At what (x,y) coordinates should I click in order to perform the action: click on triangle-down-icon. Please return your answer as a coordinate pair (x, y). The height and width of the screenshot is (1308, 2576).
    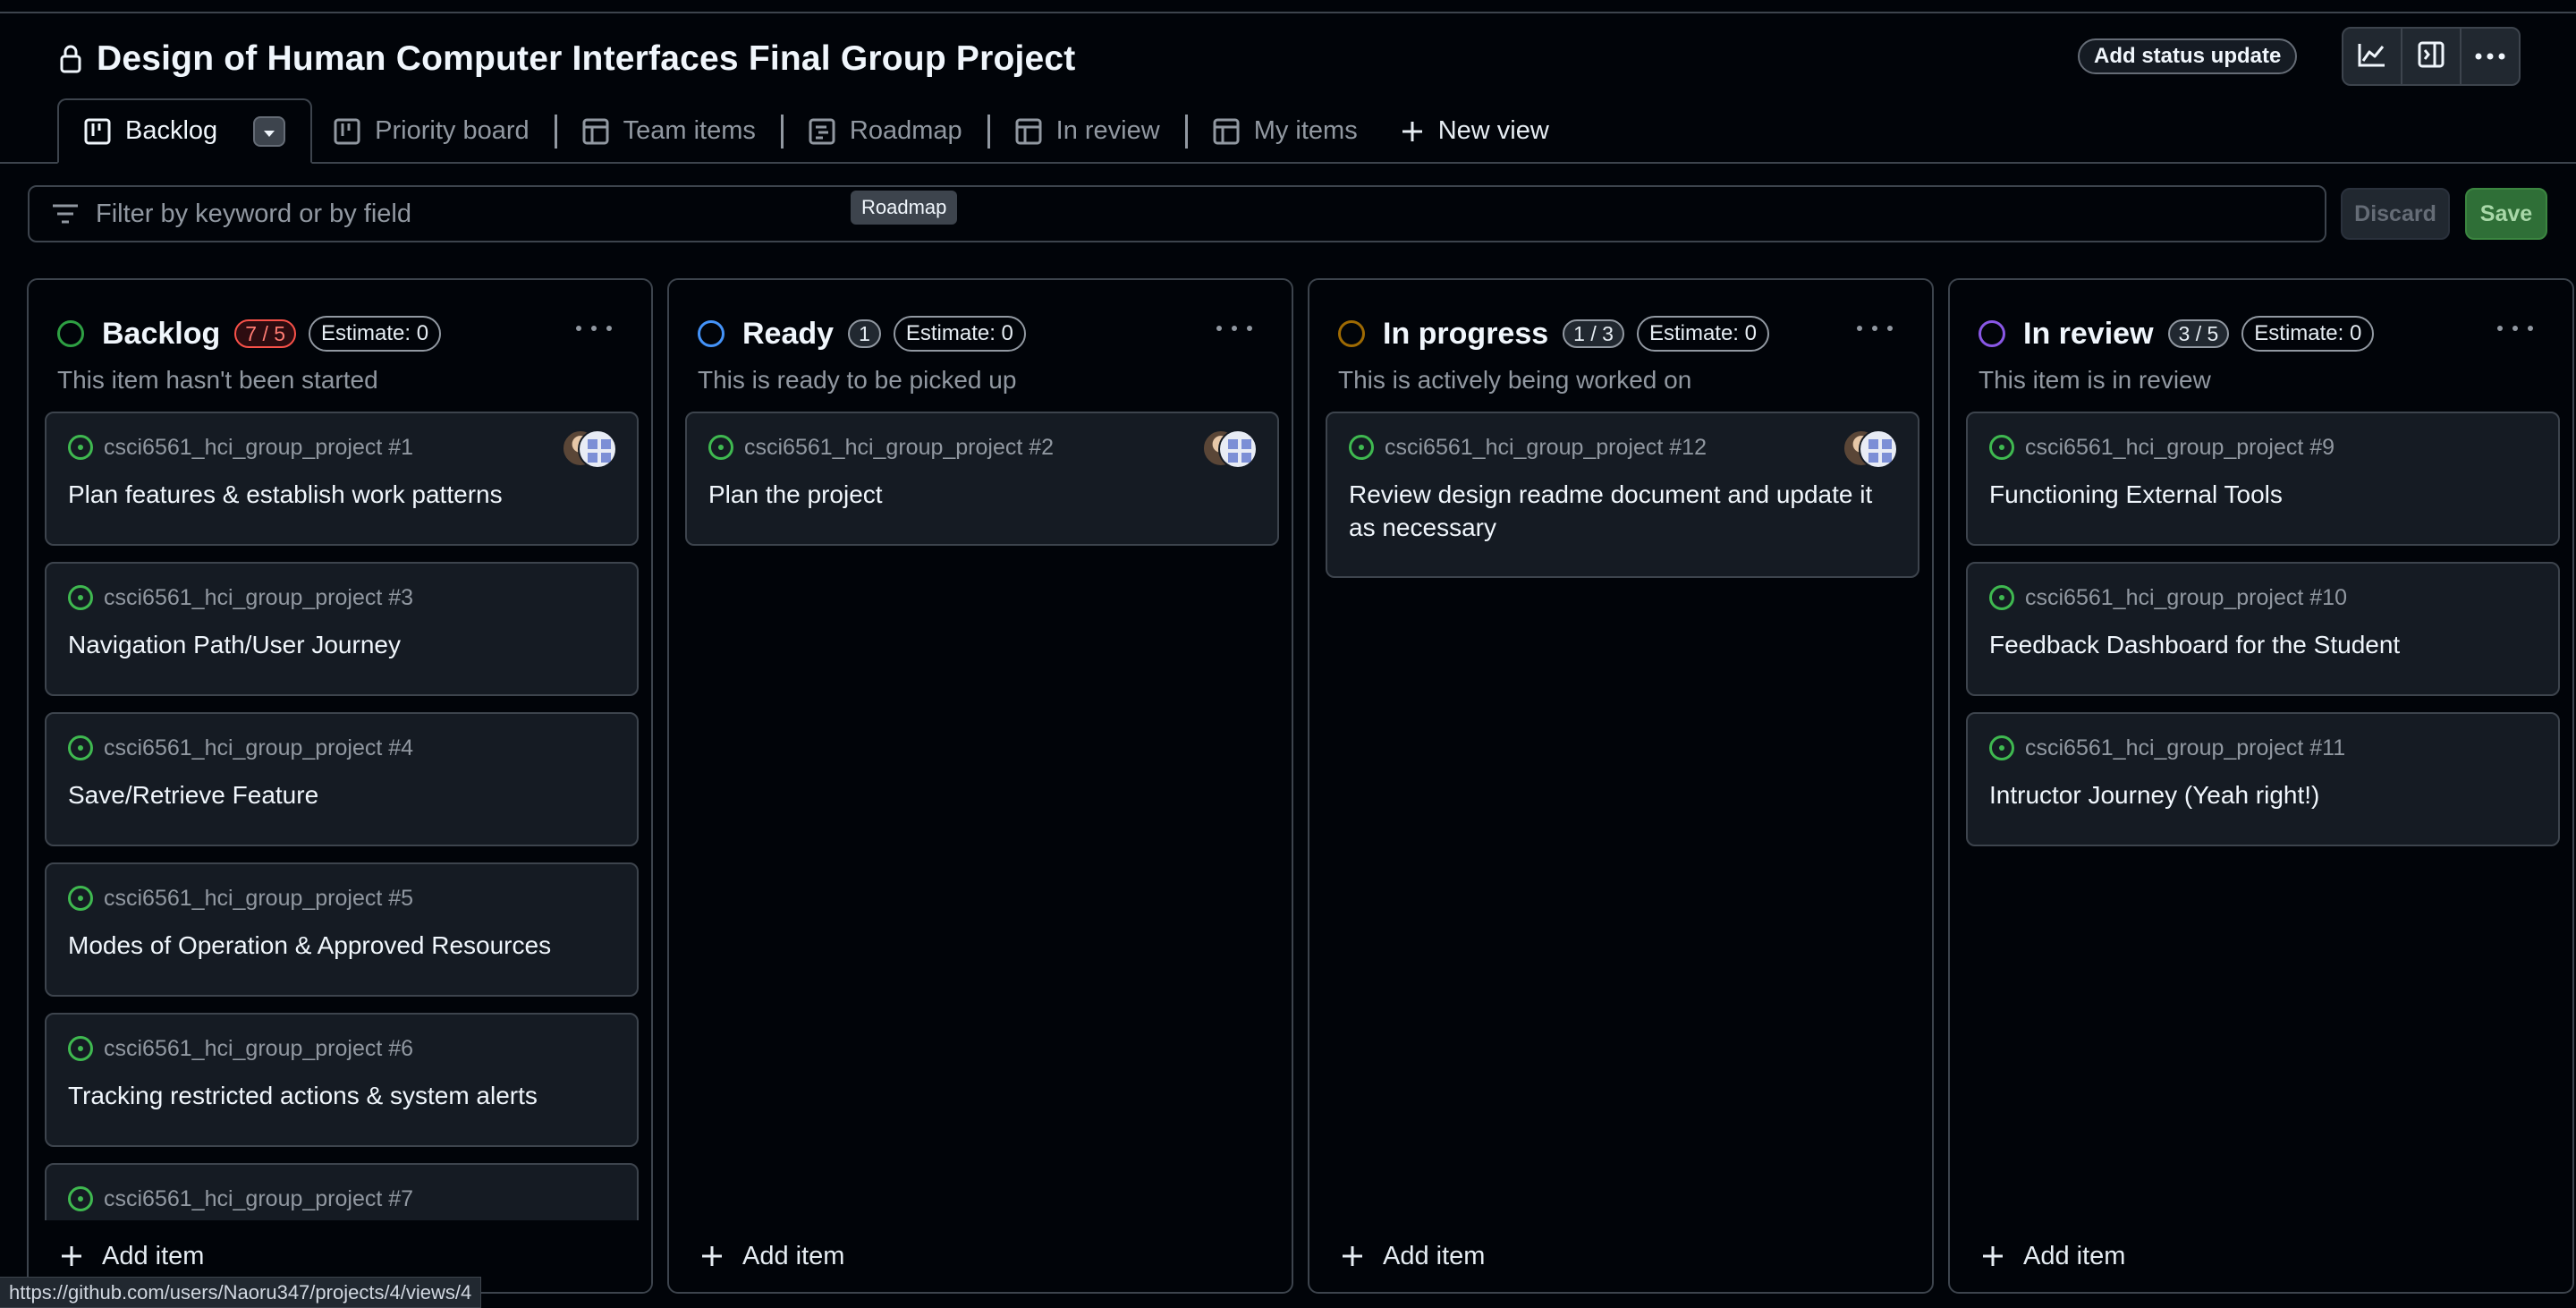
    Looking at the image, I should click on (269, 131).